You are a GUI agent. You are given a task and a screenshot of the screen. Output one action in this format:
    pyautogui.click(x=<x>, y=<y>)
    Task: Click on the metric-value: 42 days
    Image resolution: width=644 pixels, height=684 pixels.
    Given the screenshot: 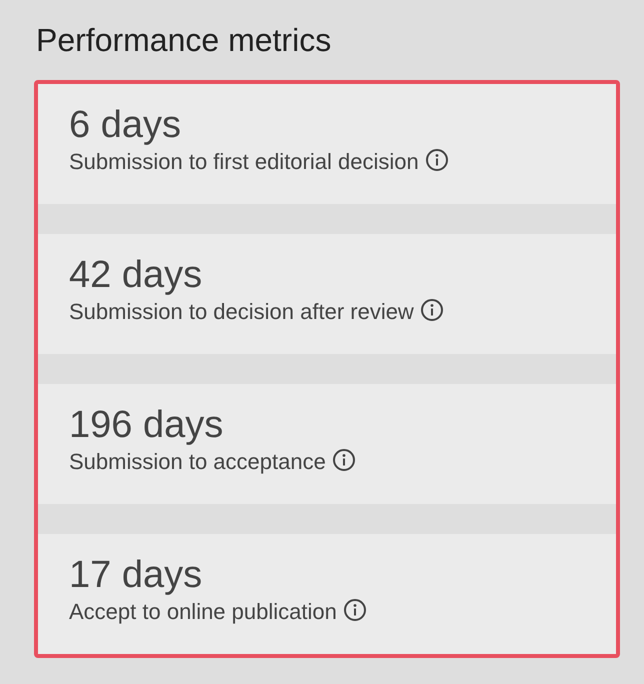 What is the action you would take?
    pyautogui.click(x=135, y=275)
    